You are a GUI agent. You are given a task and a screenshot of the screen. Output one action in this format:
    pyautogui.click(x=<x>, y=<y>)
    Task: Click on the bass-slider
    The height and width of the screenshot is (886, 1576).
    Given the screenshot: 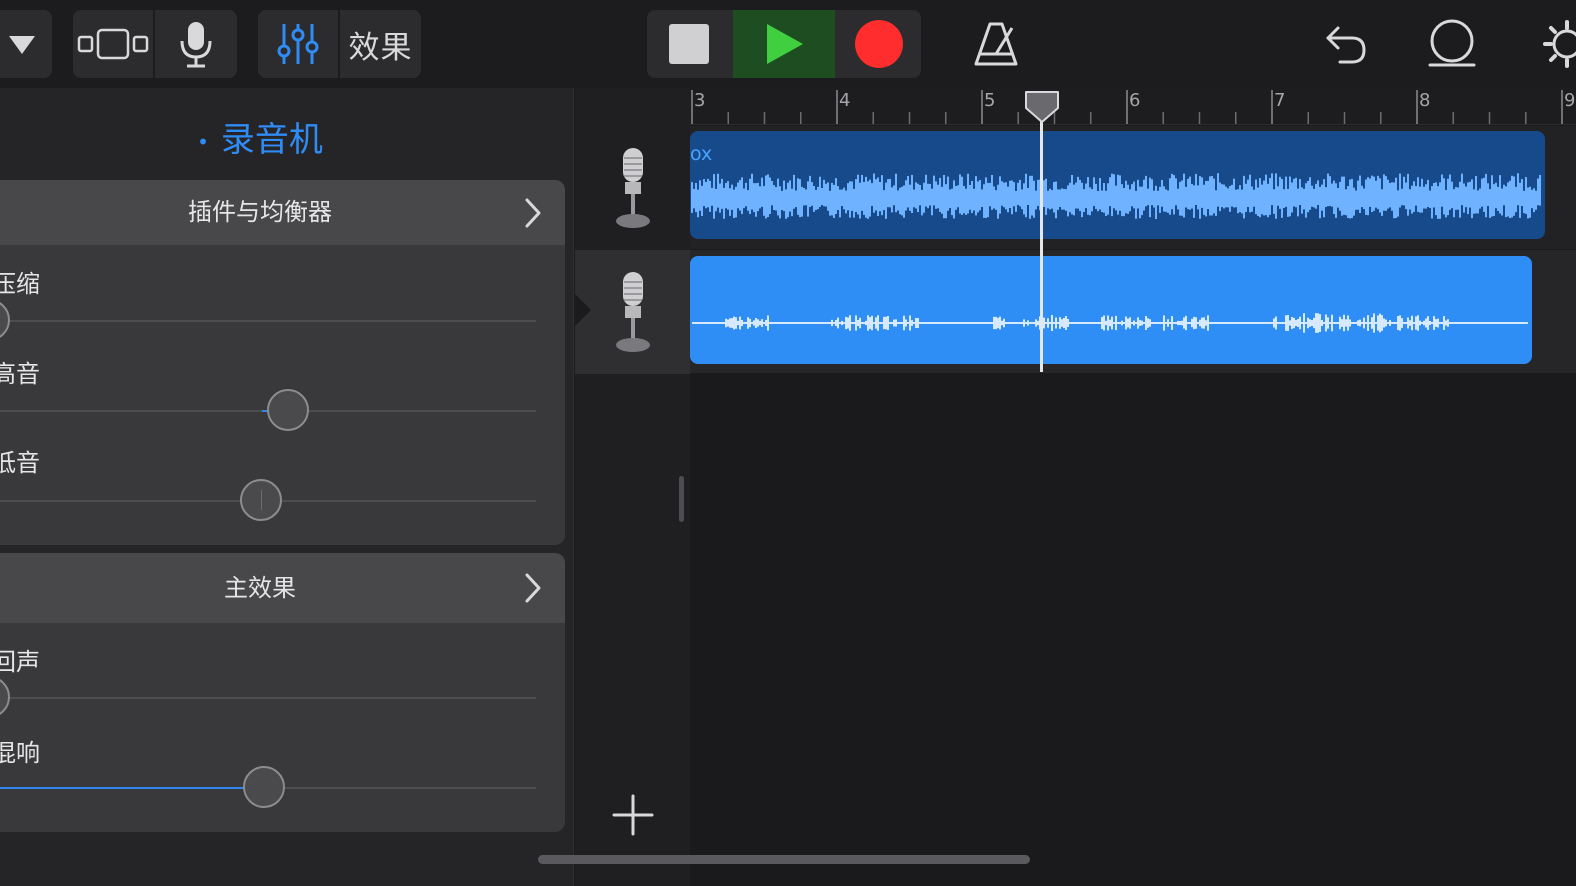 What is the action you would take?
    pyautogui.click(x=268, y=500)
    